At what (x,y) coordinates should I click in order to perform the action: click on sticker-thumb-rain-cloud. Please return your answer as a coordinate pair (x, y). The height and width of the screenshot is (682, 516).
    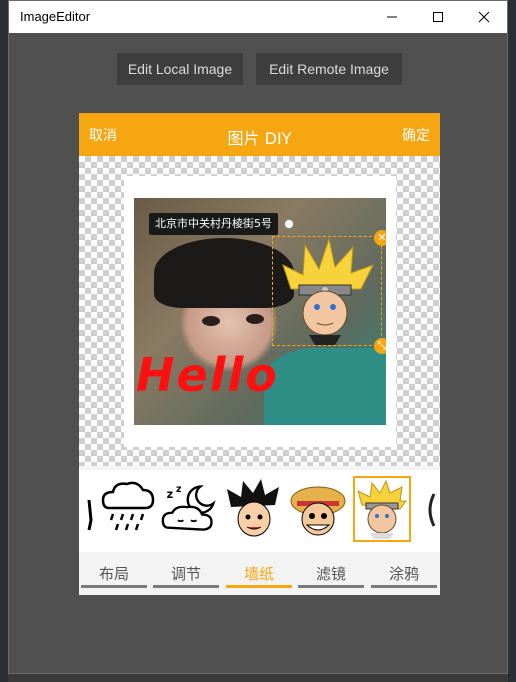
    Looking at the image, I should click on (128, 509).